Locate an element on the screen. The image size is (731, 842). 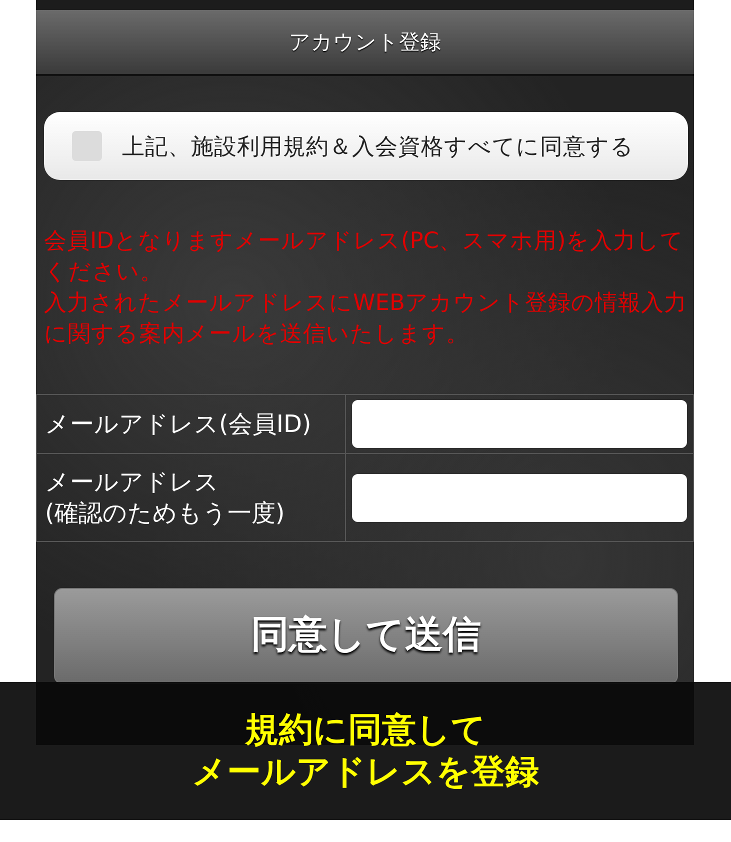
agreement-checkbox-row: 上記、施設利用規約＆入会資格すべてに同意する is located at coordinates (366, 146).